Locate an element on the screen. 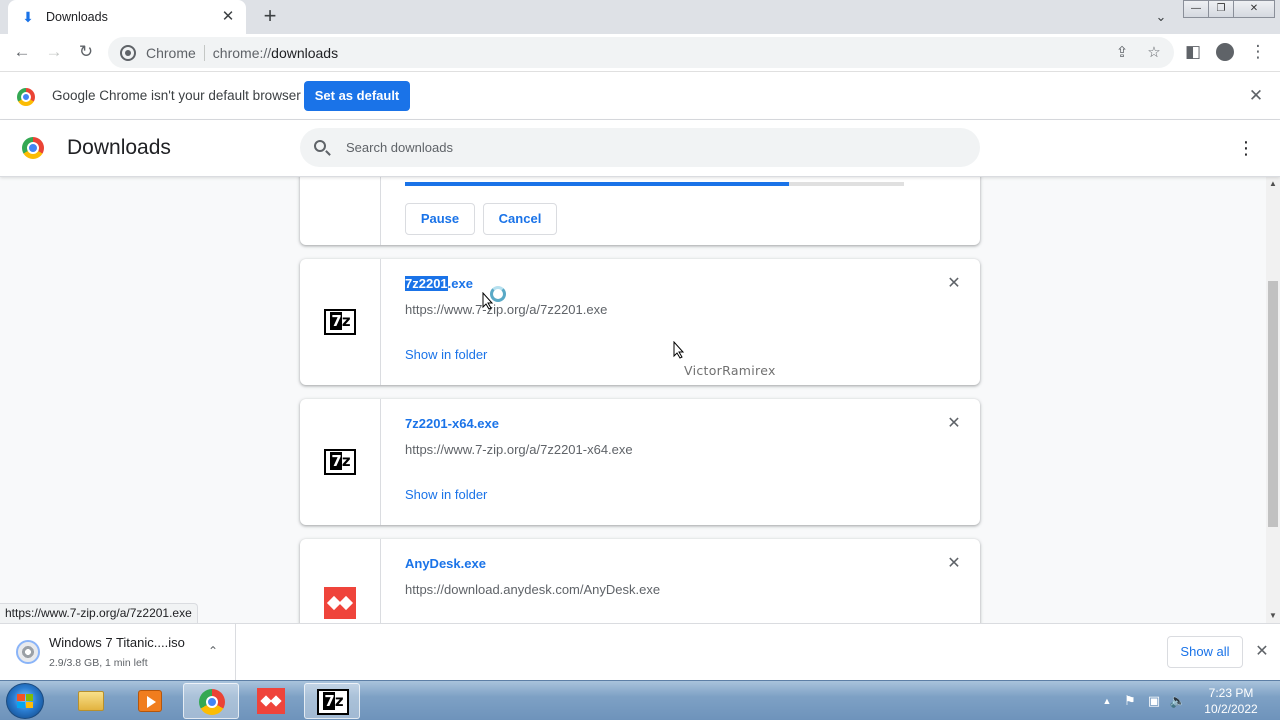 The image size is (1280, 720). restore-button: ❐ is located at coordinates (1221, 9).